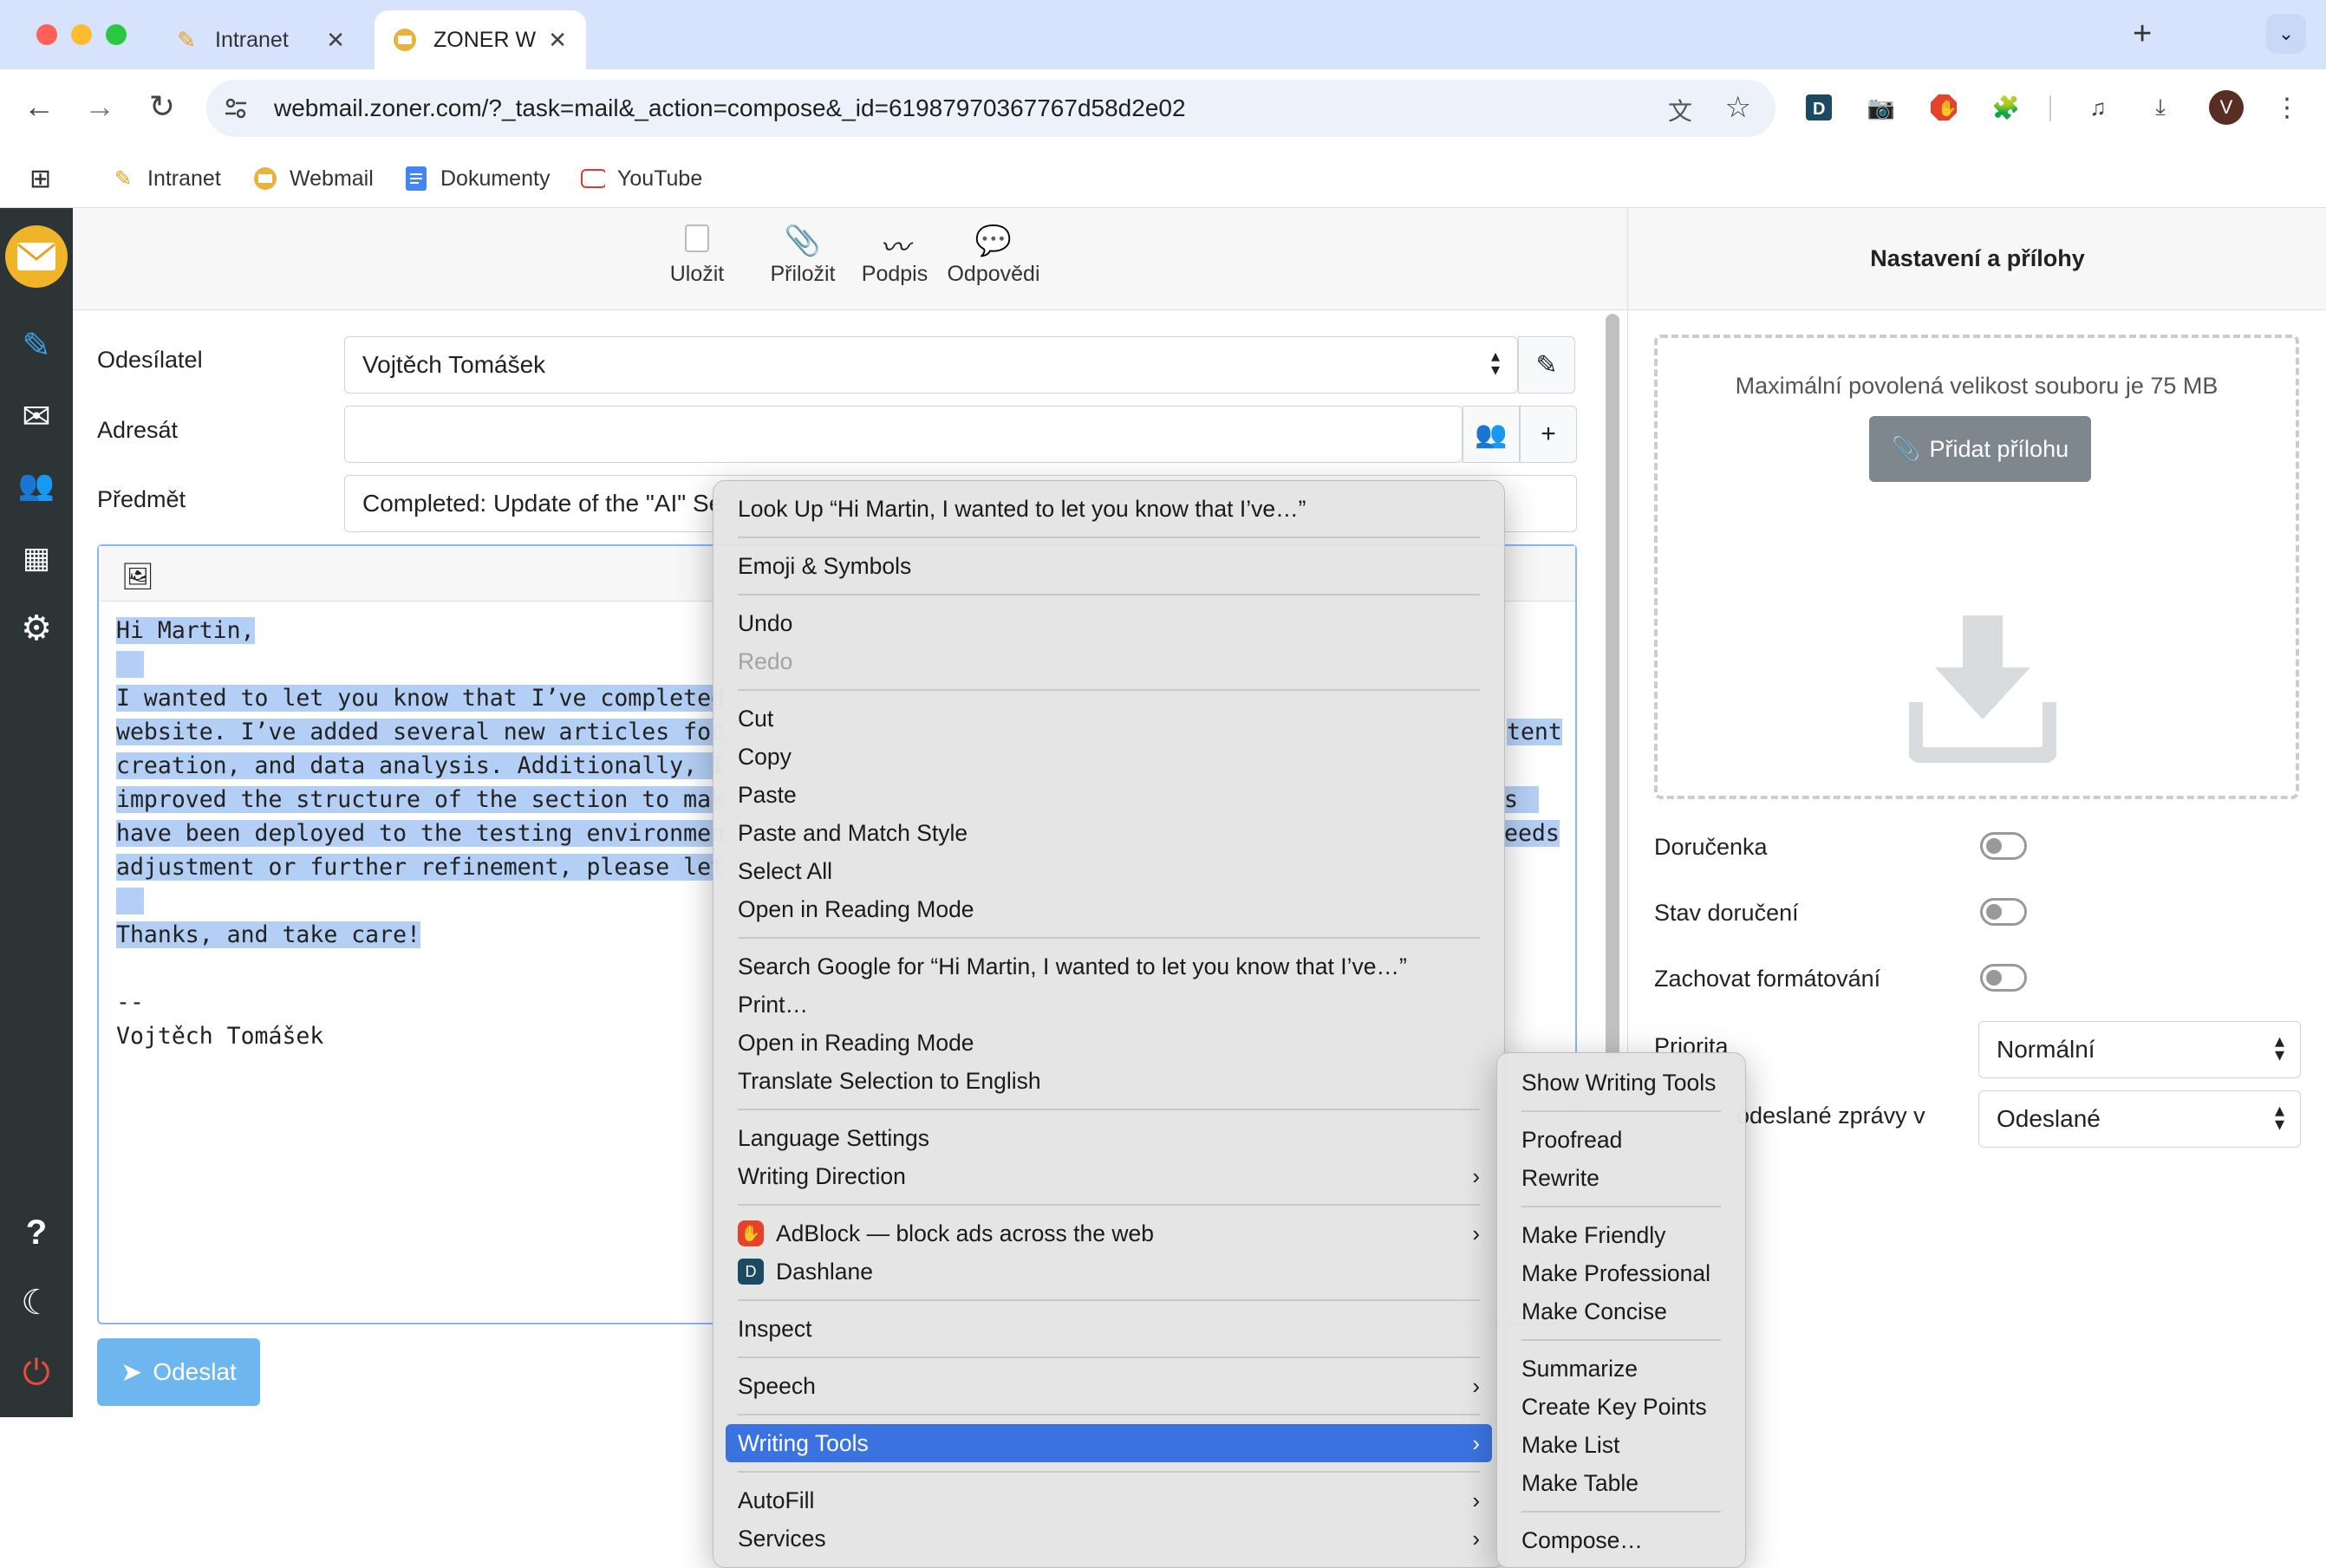  What do you see at coordinates (1547, 365) in the screenshot?
I see `edit-identity-pencil-icon: ✎` at bounding box center [1547, 365].